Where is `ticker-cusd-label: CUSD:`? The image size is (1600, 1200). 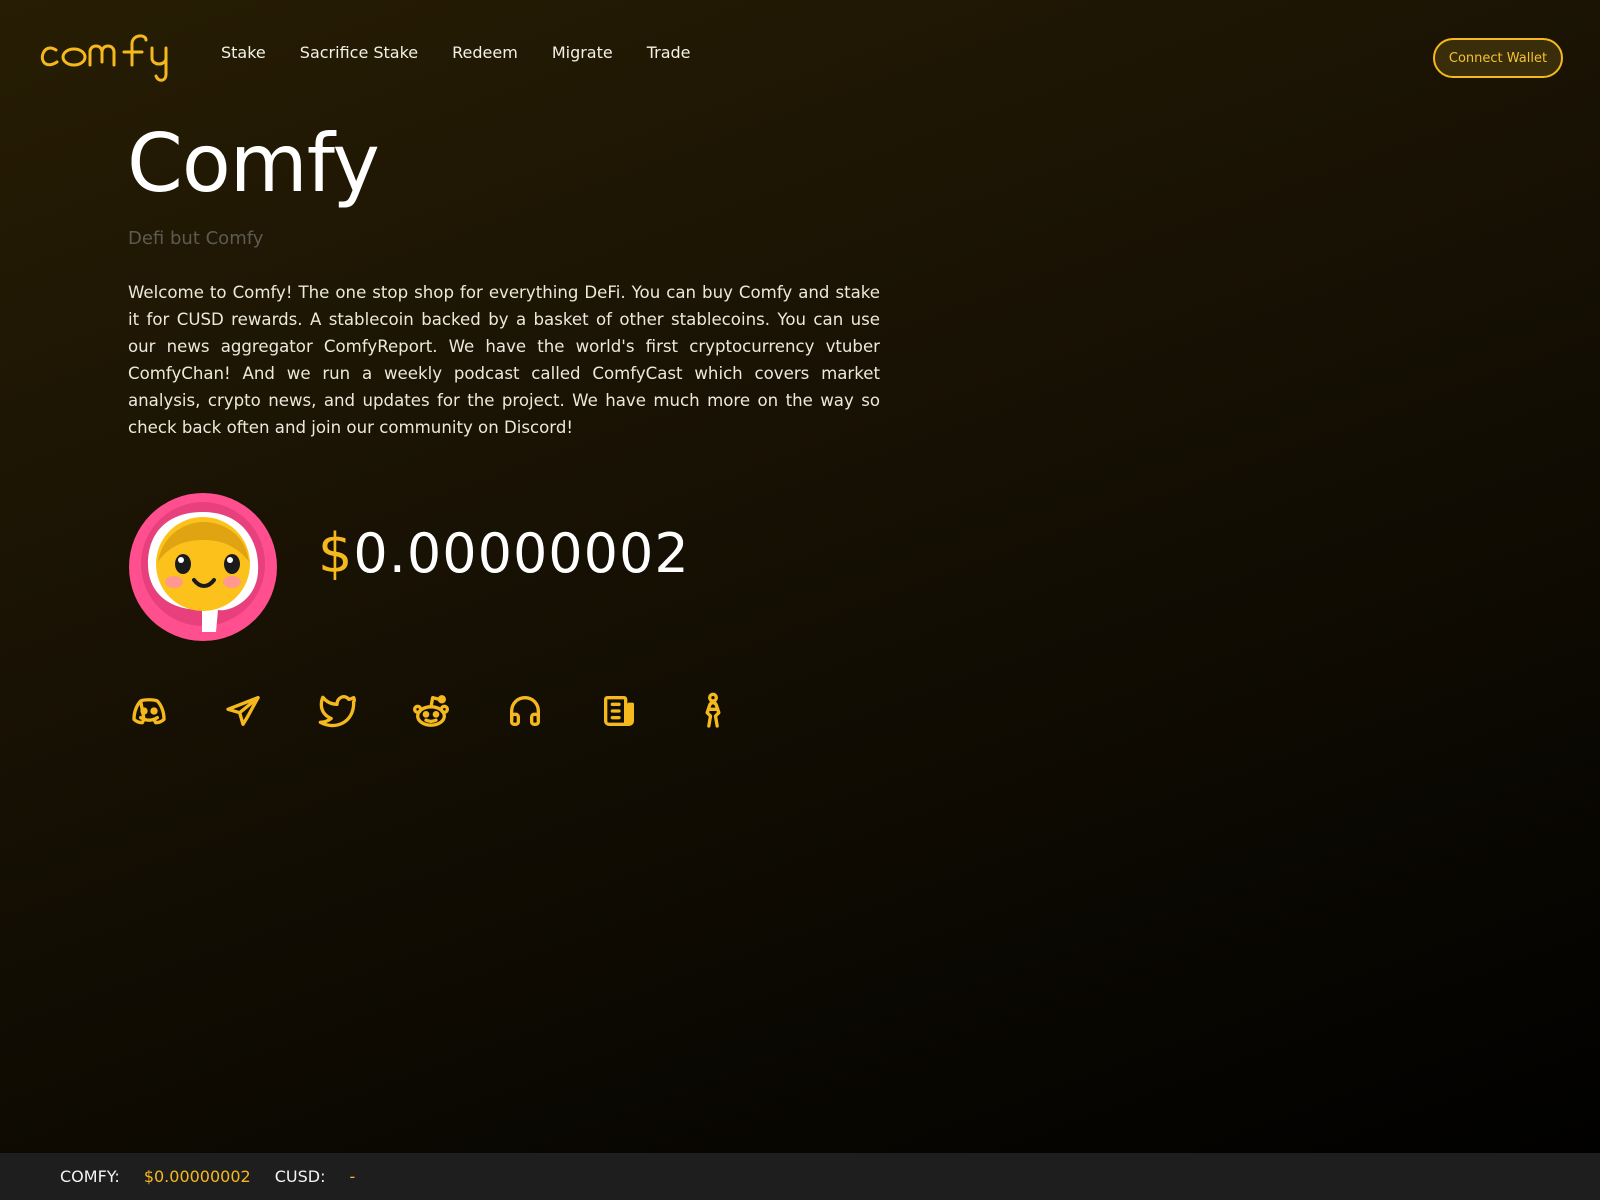
ticker-cusd-label: CUSD: is located at coordinates (300, 1176).